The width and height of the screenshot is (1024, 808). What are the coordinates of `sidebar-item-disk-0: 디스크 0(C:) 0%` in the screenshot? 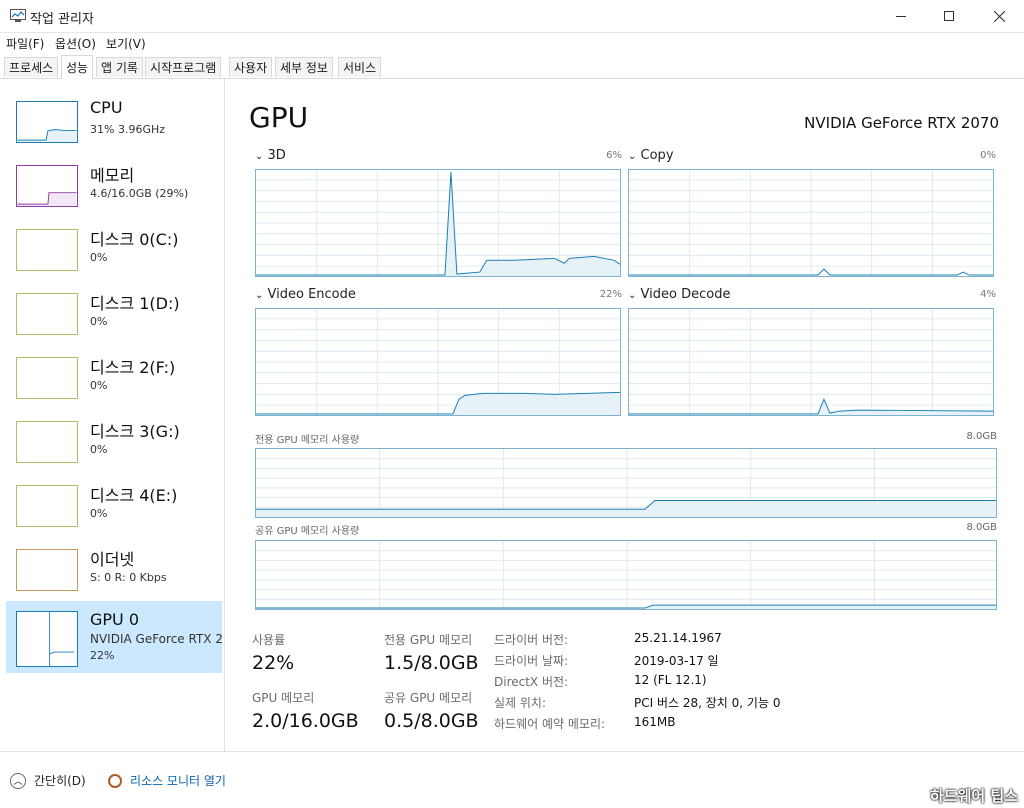 It's located at (114, 258).